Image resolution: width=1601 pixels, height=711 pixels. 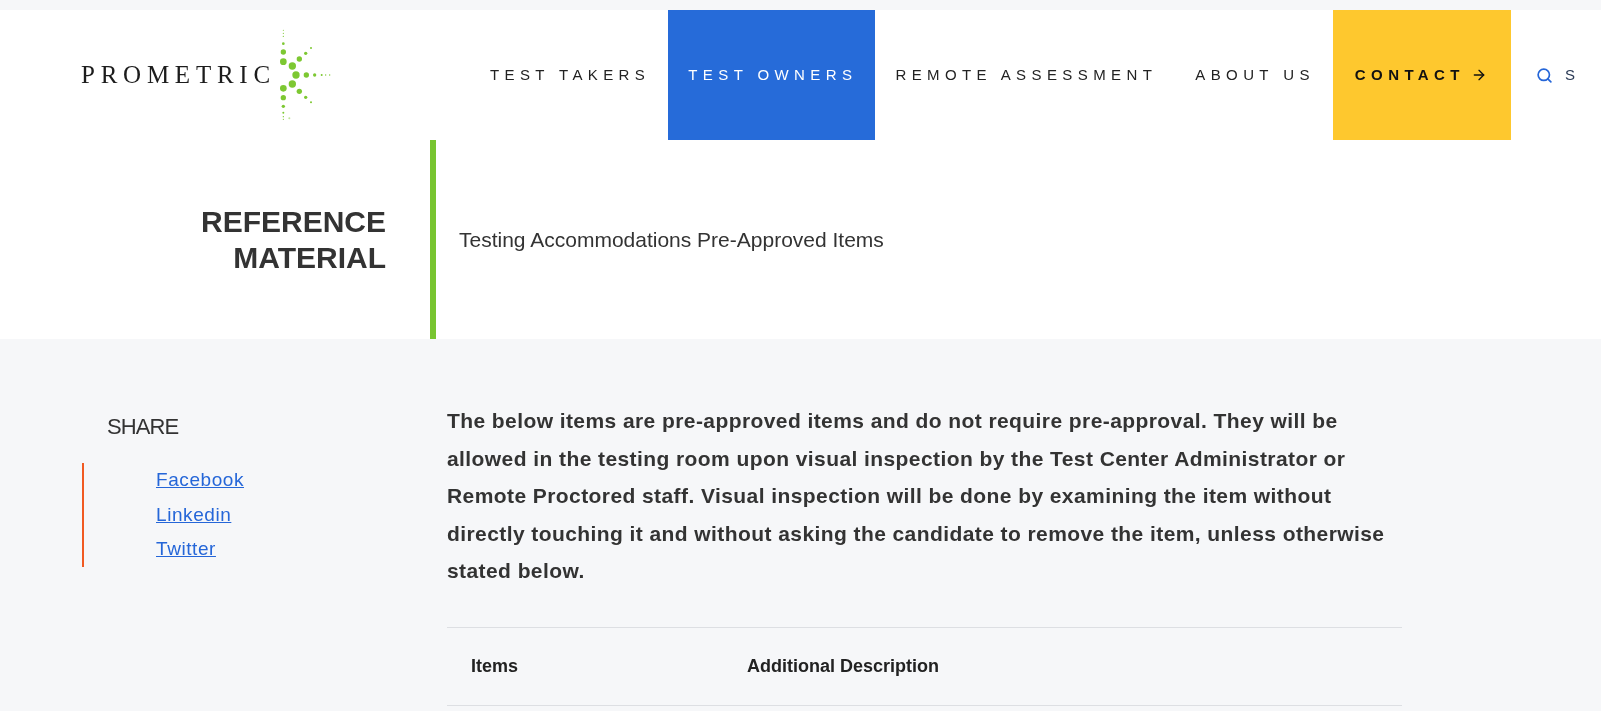 What do you see at coordinates (1254, 75) in the screenshot?
I see `nav-link: ABOUT US` at bounding box center [1254, 75].